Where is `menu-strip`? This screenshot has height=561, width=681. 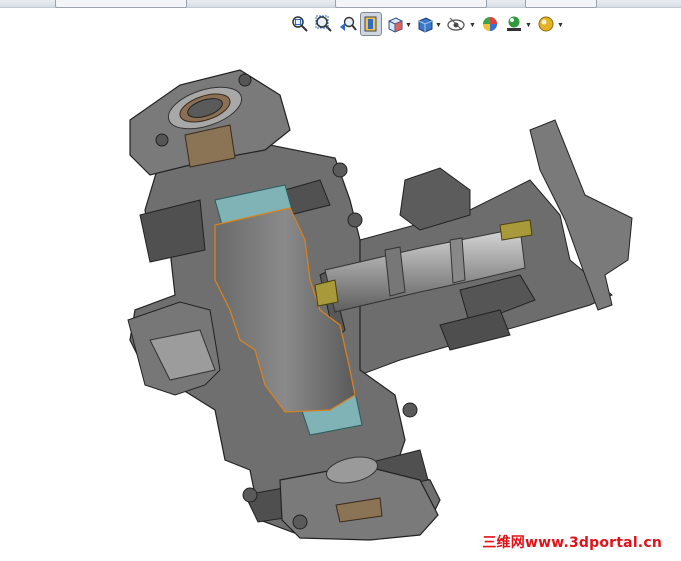 menu-strip is located at coordinates (340, 4).